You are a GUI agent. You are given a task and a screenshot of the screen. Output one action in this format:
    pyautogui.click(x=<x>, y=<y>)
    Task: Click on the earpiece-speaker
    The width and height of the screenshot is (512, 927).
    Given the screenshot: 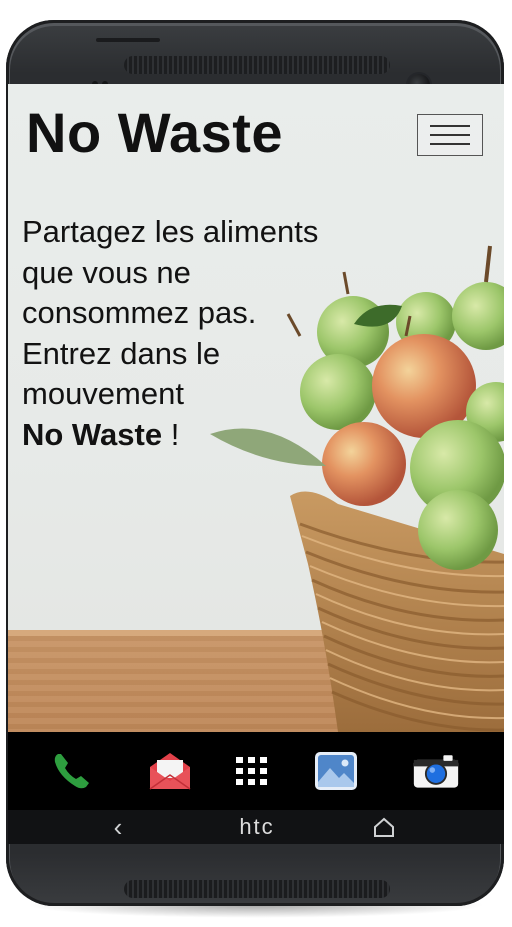 What is the action you would take?
    pyautogui.click(x=257, y=65)
    